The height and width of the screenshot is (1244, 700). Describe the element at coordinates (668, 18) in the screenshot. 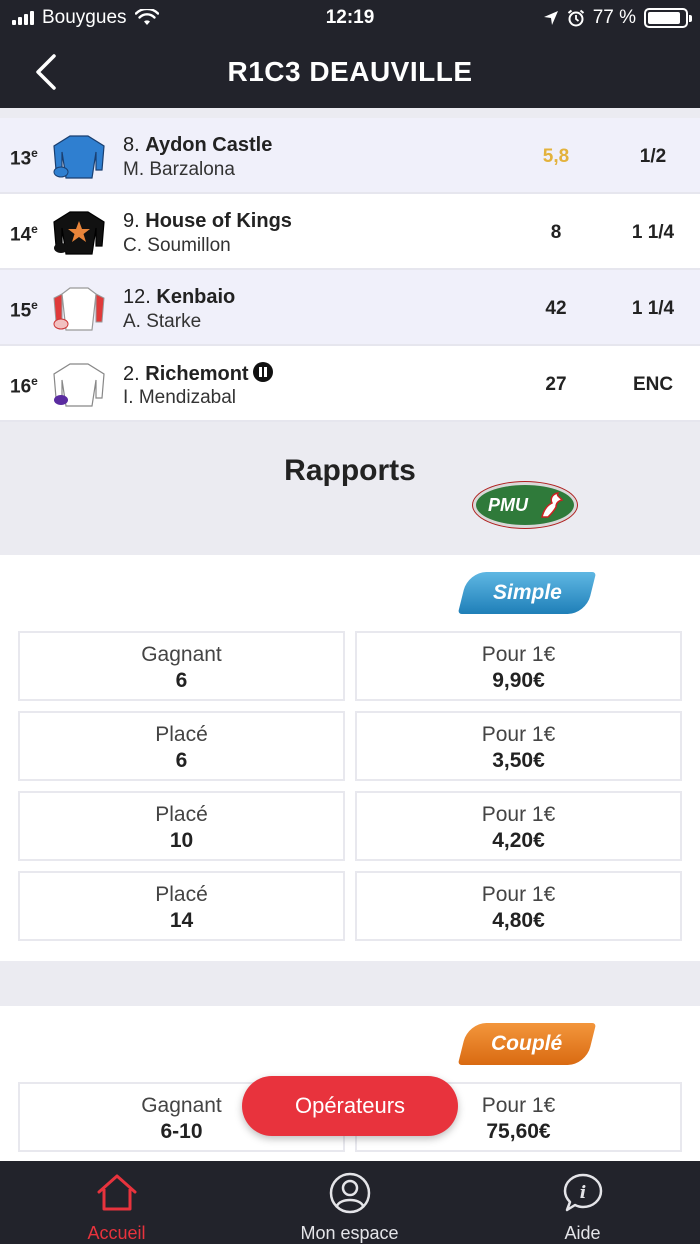

I see `battery-icon` at that location.